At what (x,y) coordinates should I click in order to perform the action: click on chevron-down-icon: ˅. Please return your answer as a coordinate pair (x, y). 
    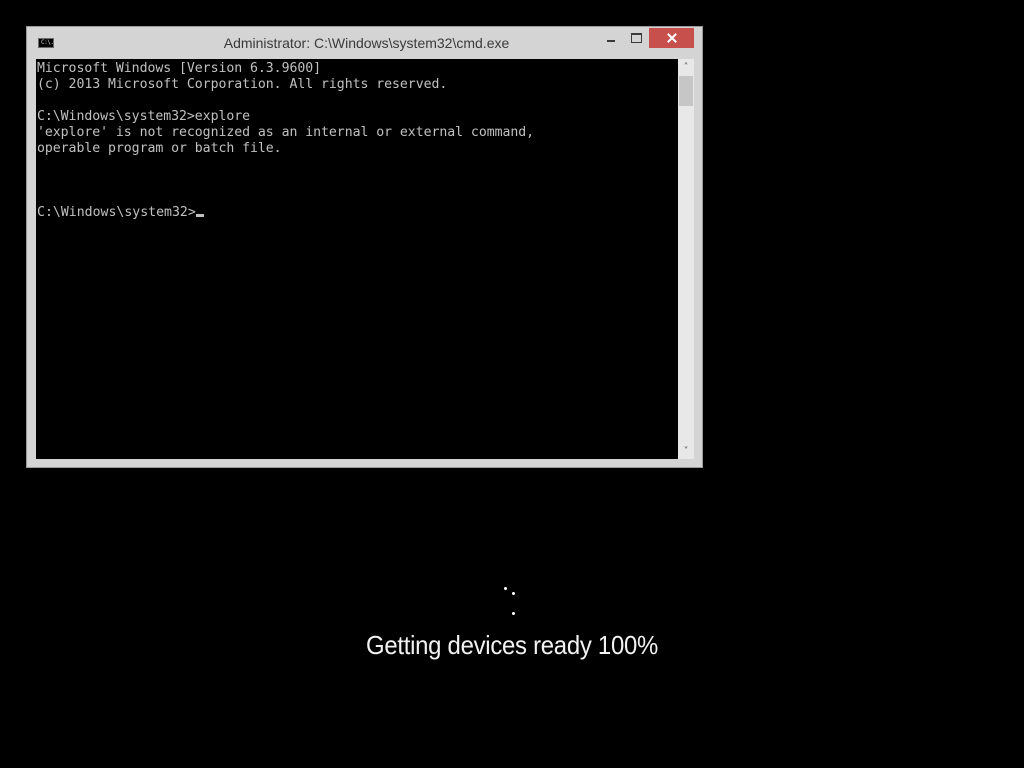
    Looking at the image, I should click on (686, 451).